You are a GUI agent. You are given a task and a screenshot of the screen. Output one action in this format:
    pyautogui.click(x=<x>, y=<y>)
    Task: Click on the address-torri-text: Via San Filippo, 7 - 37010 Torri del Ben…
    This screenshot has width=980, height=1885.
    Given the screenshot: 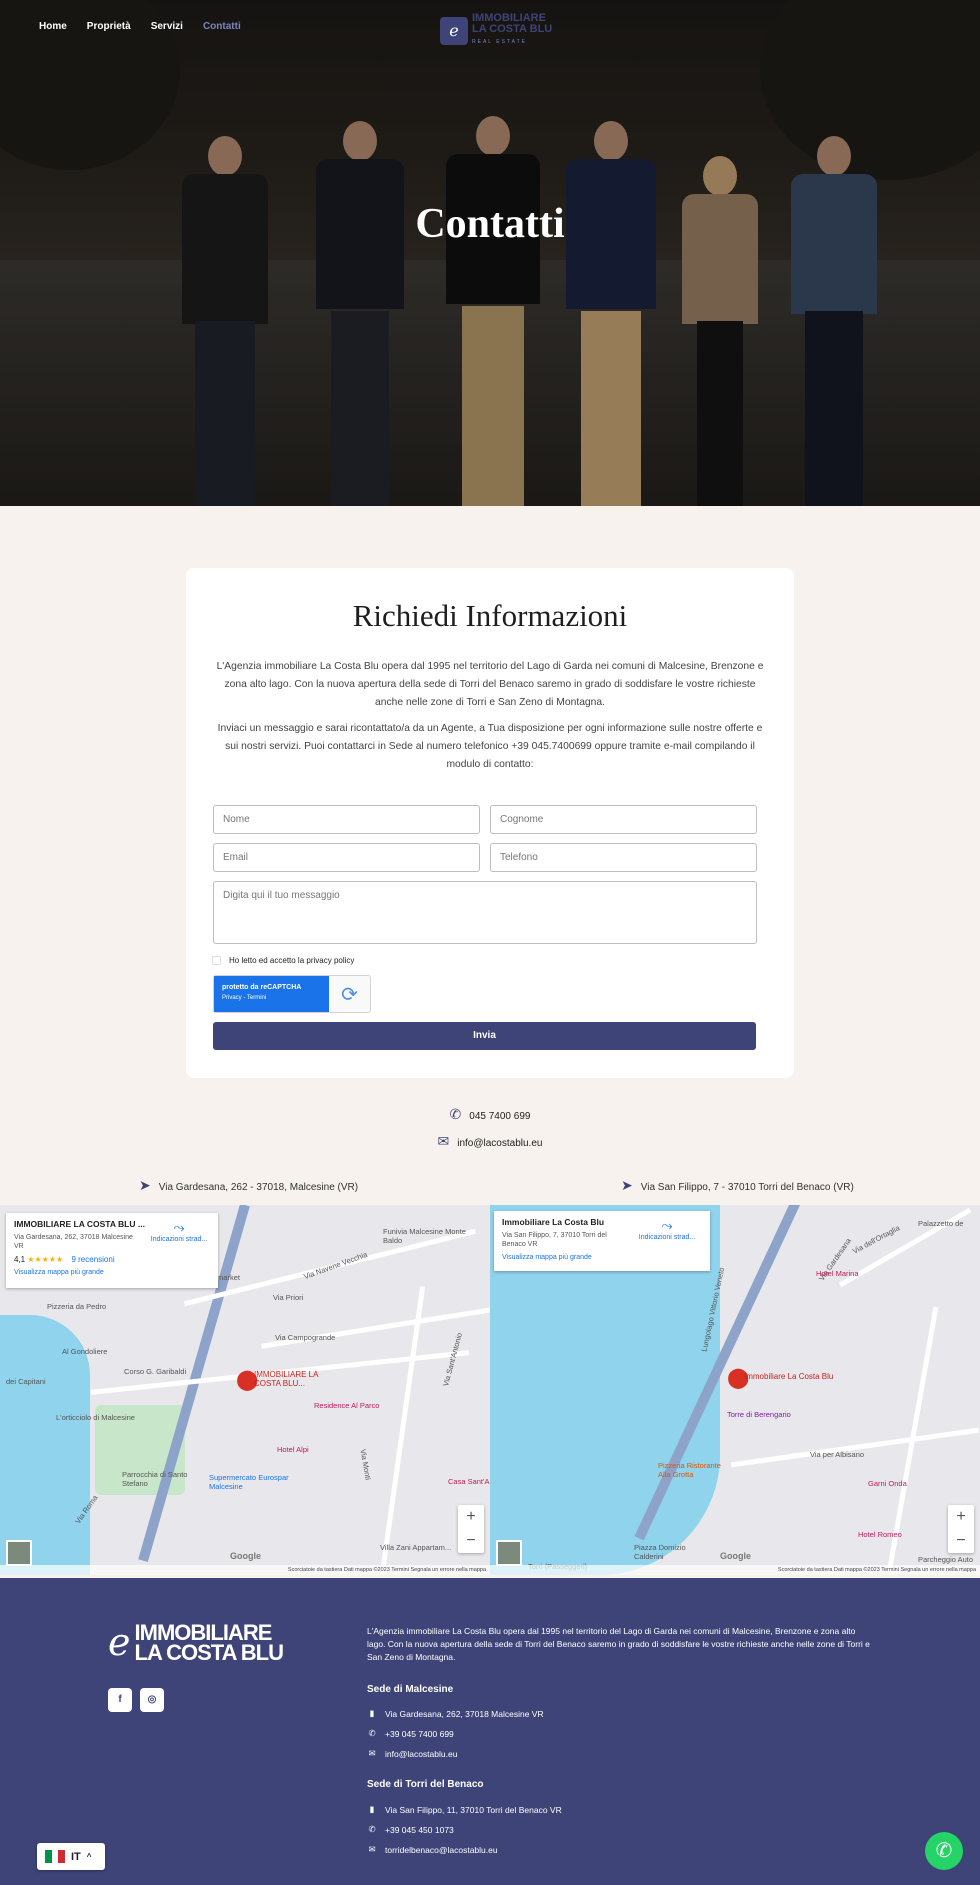 What is the action you would take?
    pyautogui.click(x=747, y=1187)
    